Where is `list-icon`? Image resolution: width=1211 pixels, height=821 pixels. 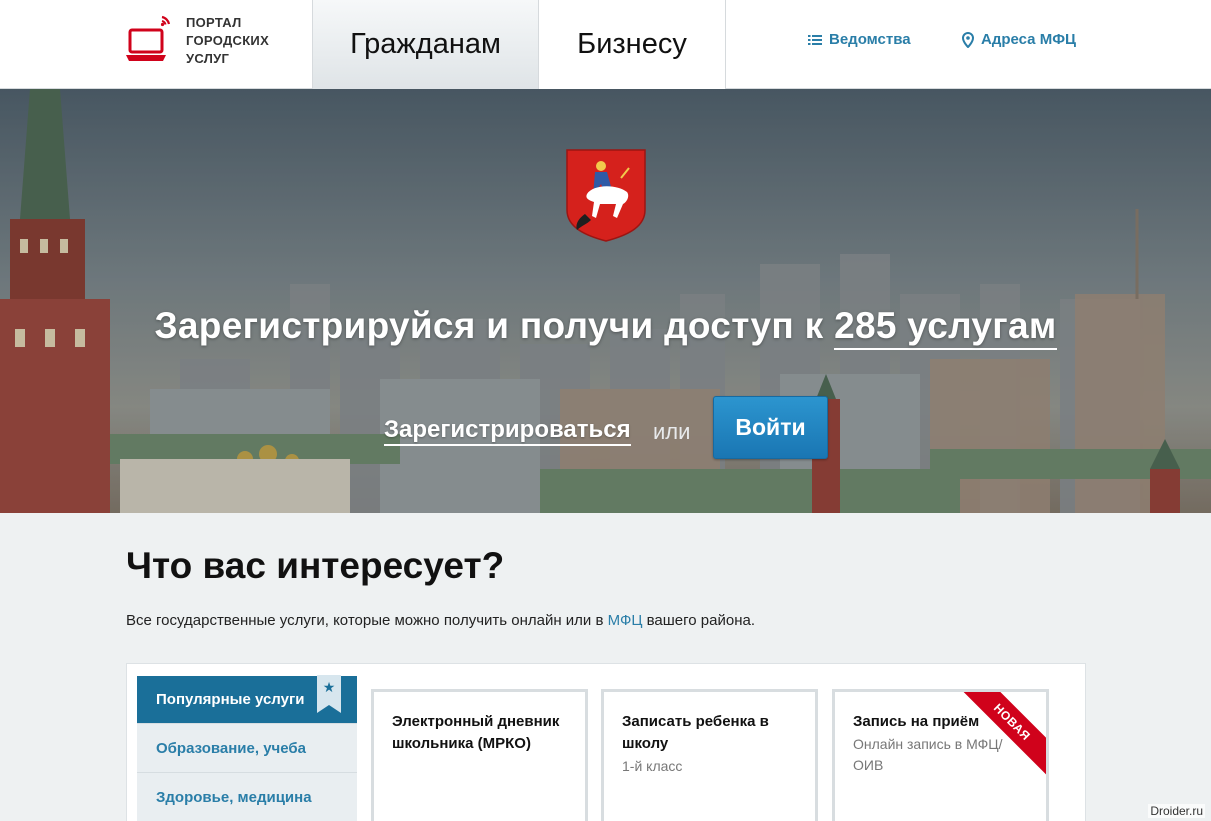
list-icon is located at coordinates (815, 40).